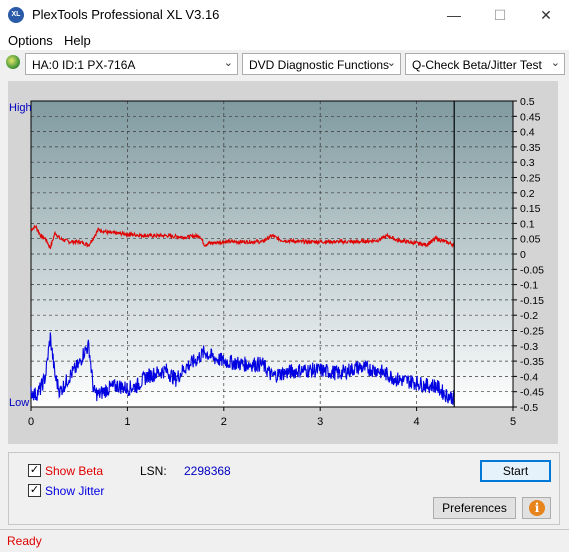 The height and width of the screenshot is (552, 569). What do you see at coordinates (19, 403) in the screenshot?
I see `low-label: Low` at bounding box center [19, 403].